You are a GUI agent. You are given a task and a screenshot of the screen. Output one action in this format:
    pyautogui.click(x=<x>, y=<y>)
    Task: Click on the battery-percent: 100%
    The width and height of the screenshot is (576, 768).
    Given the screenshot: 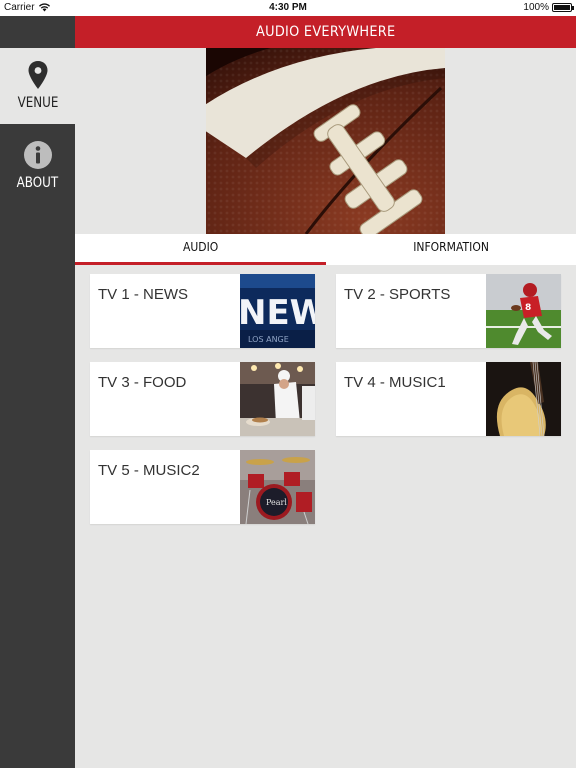 What is the action you would take?
    pyautogui.click(x=536, y=7)
    